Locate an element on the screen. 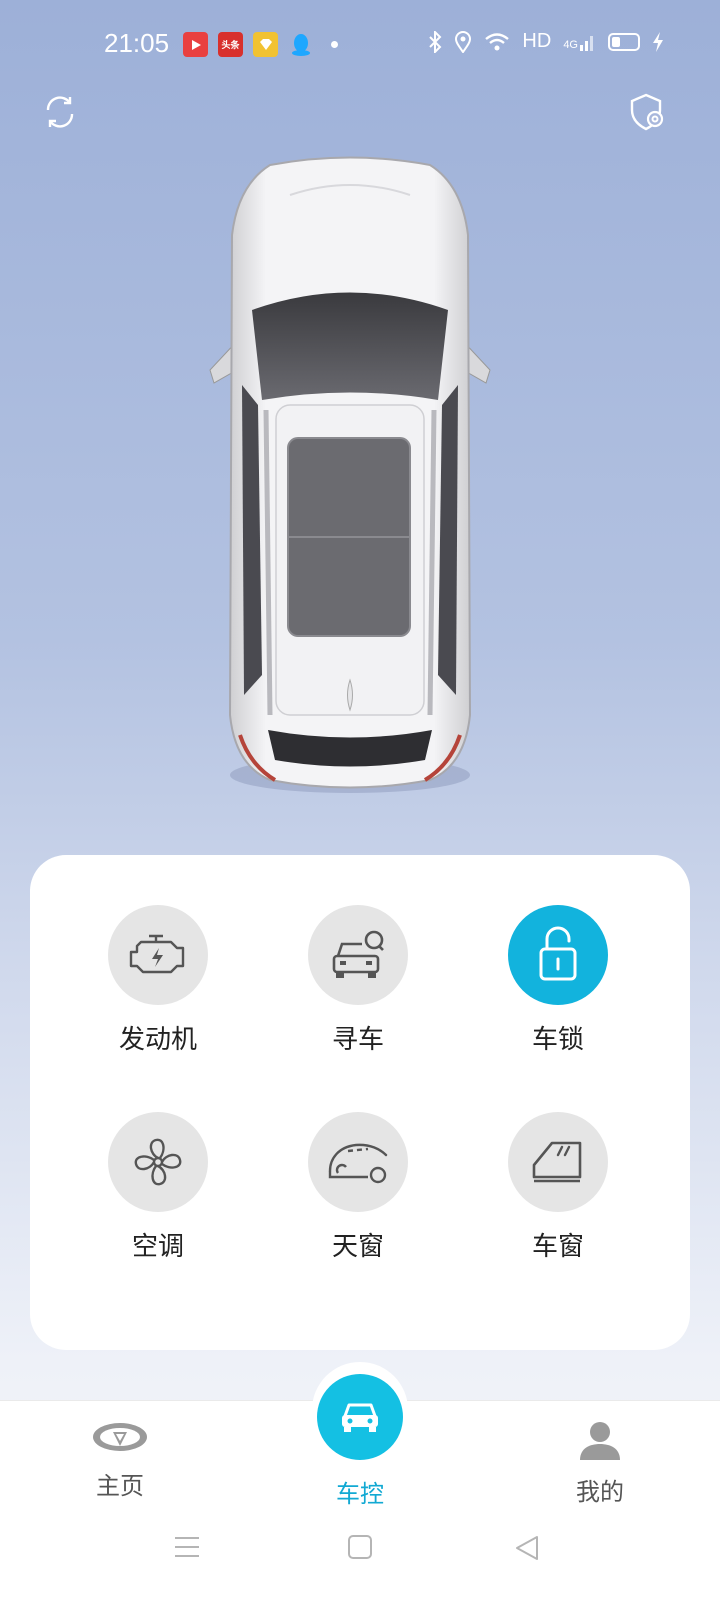 The width and height of the screenshot is (720, 1600). sunroof-button is located at coordinates (358, 1162).